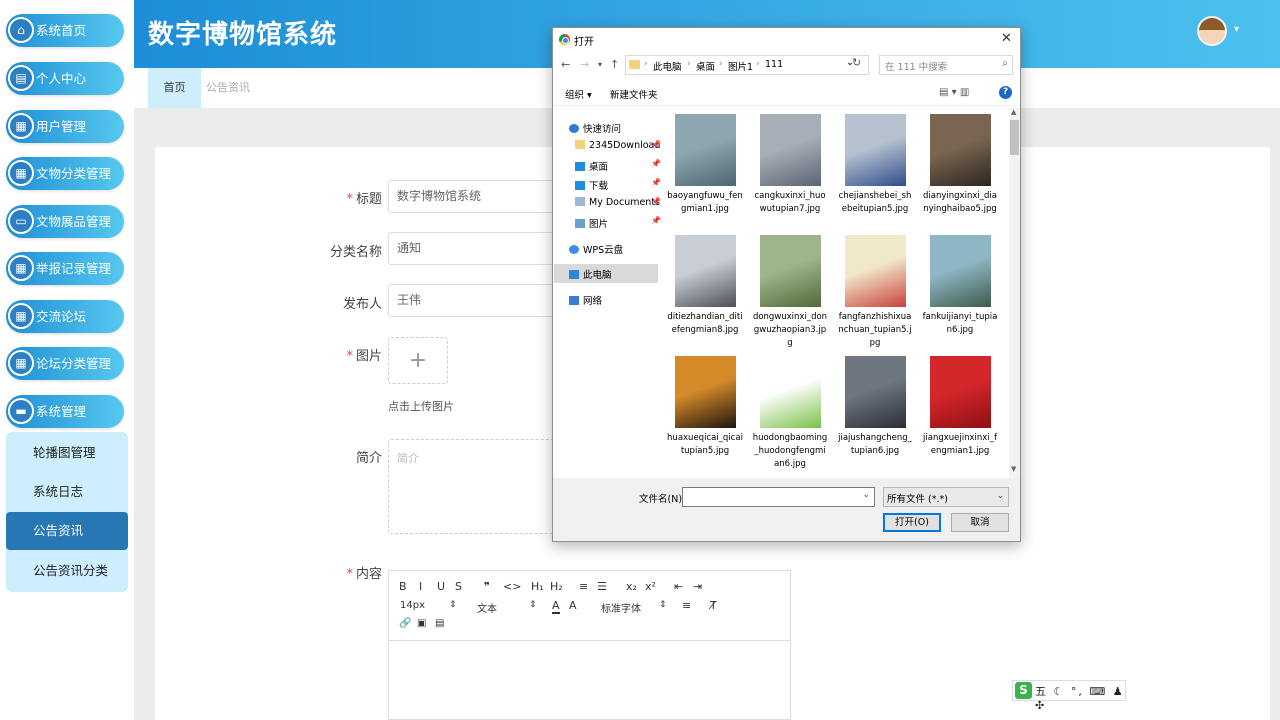 Image resolution: width=1280 pixels, height=720 pixels. I want to click on file-item: ditiezhandian_ditiefengmian8.jpg, so click(705, 286).